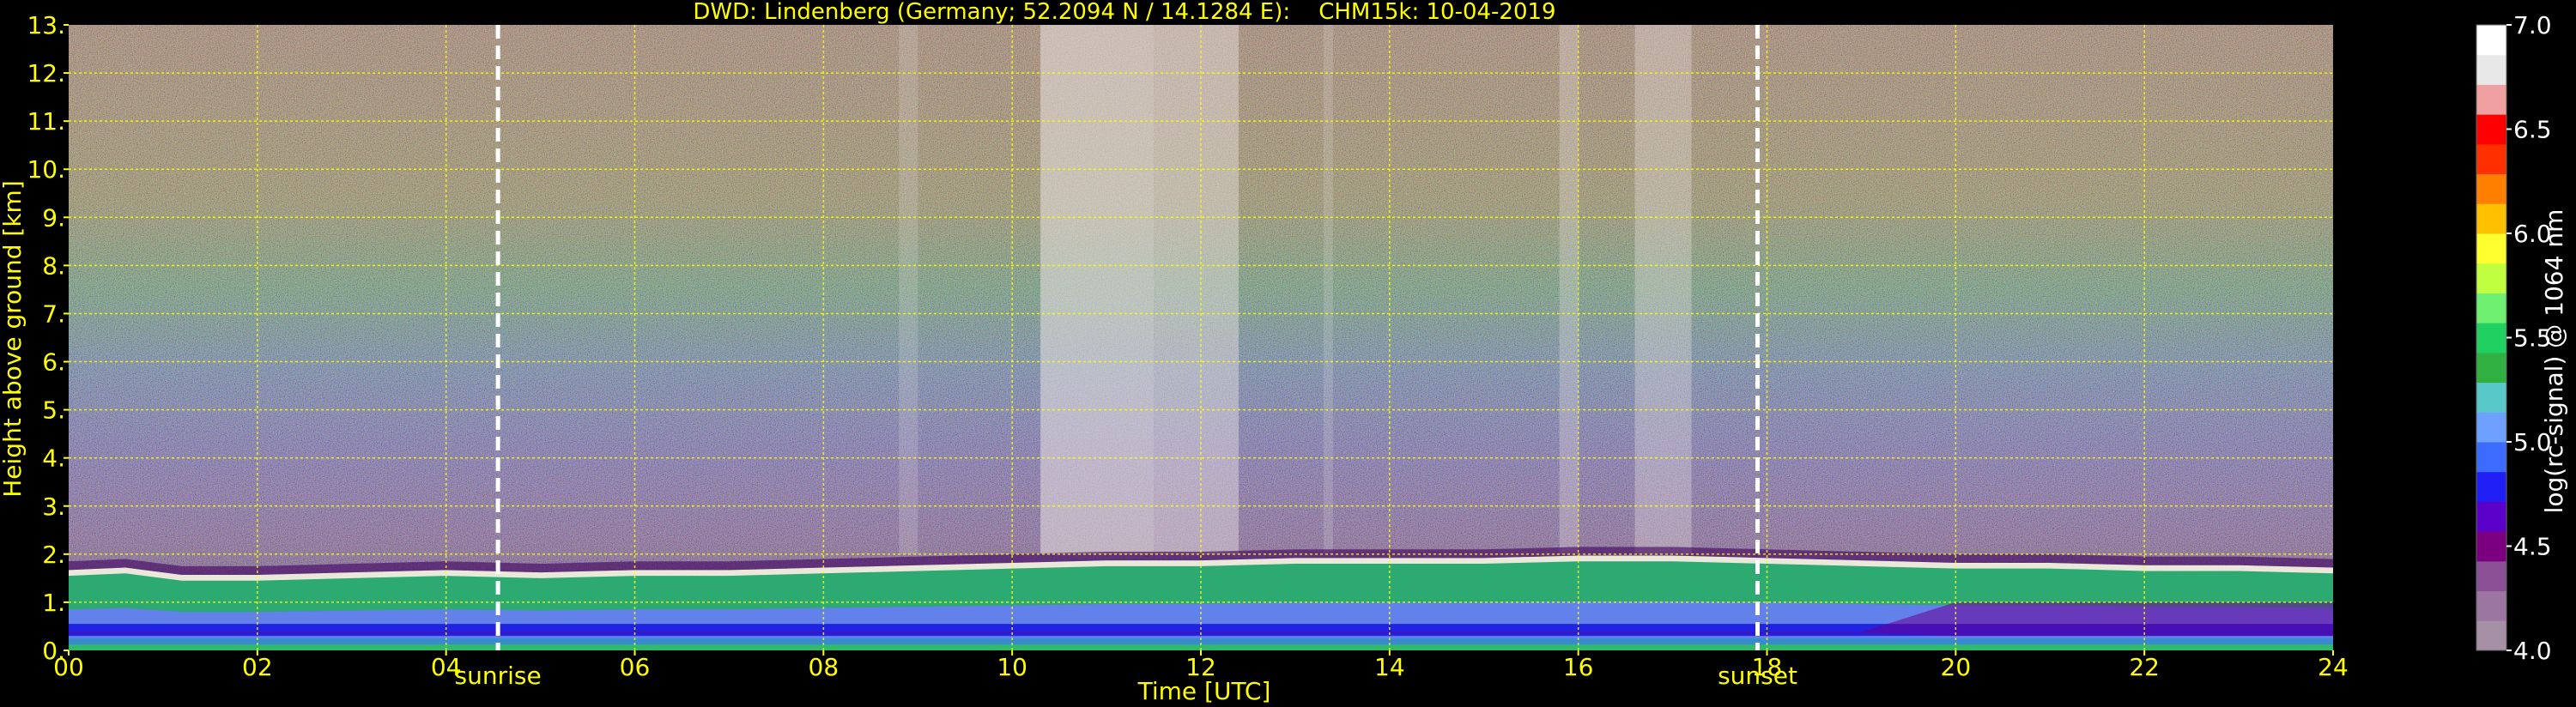  Describe the element at coordinates (13, 339) in the screenshot. I see `y-axis-label: Height above ground [km]` at that location.